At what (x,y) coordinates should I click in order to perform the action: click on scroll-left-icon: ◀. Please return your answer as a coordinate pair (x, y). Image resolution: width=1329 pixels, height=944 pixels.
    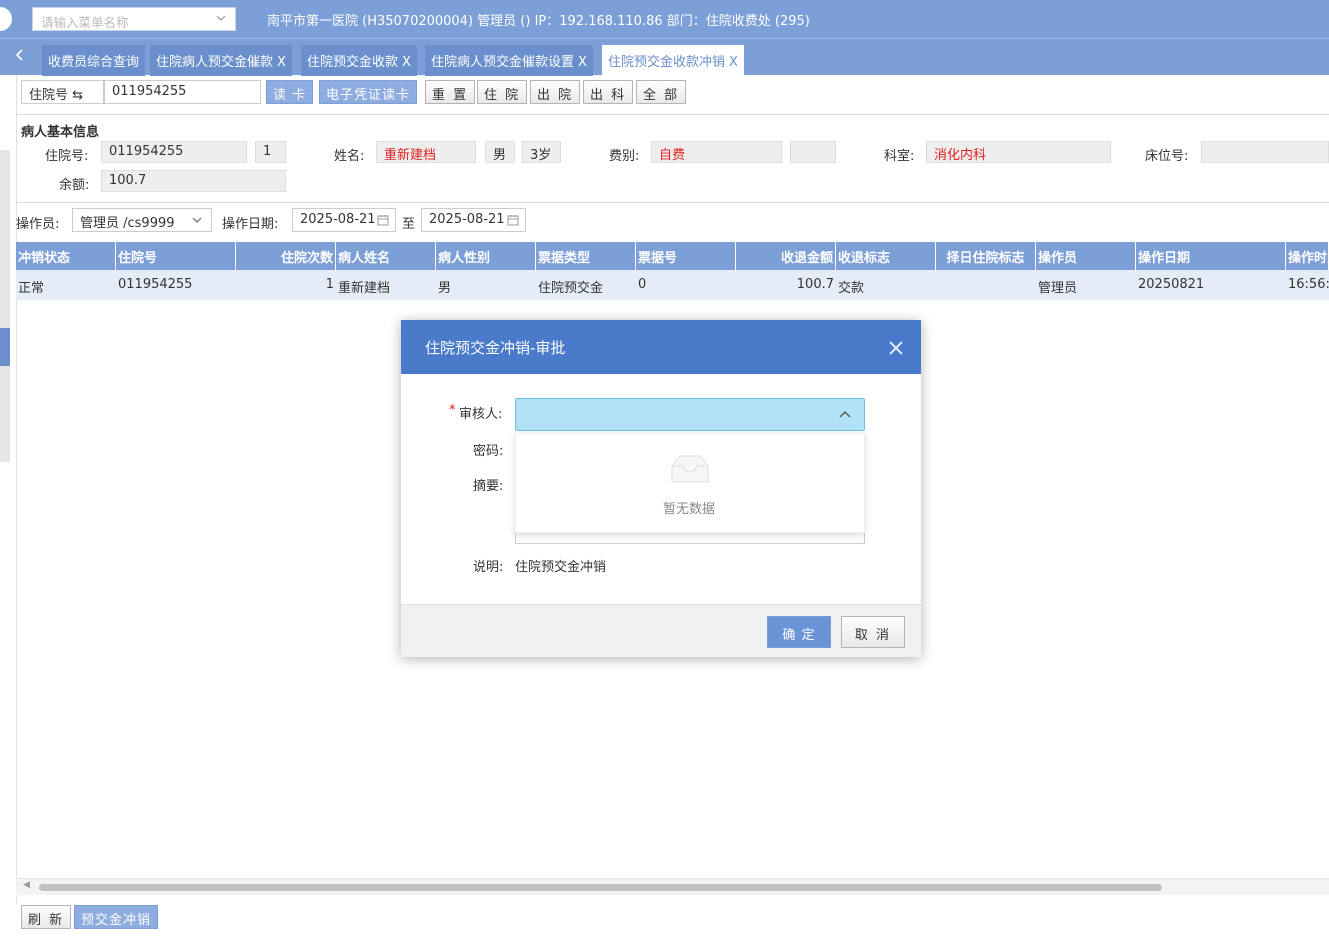
    Looking at the image, I should click on (26, 885).